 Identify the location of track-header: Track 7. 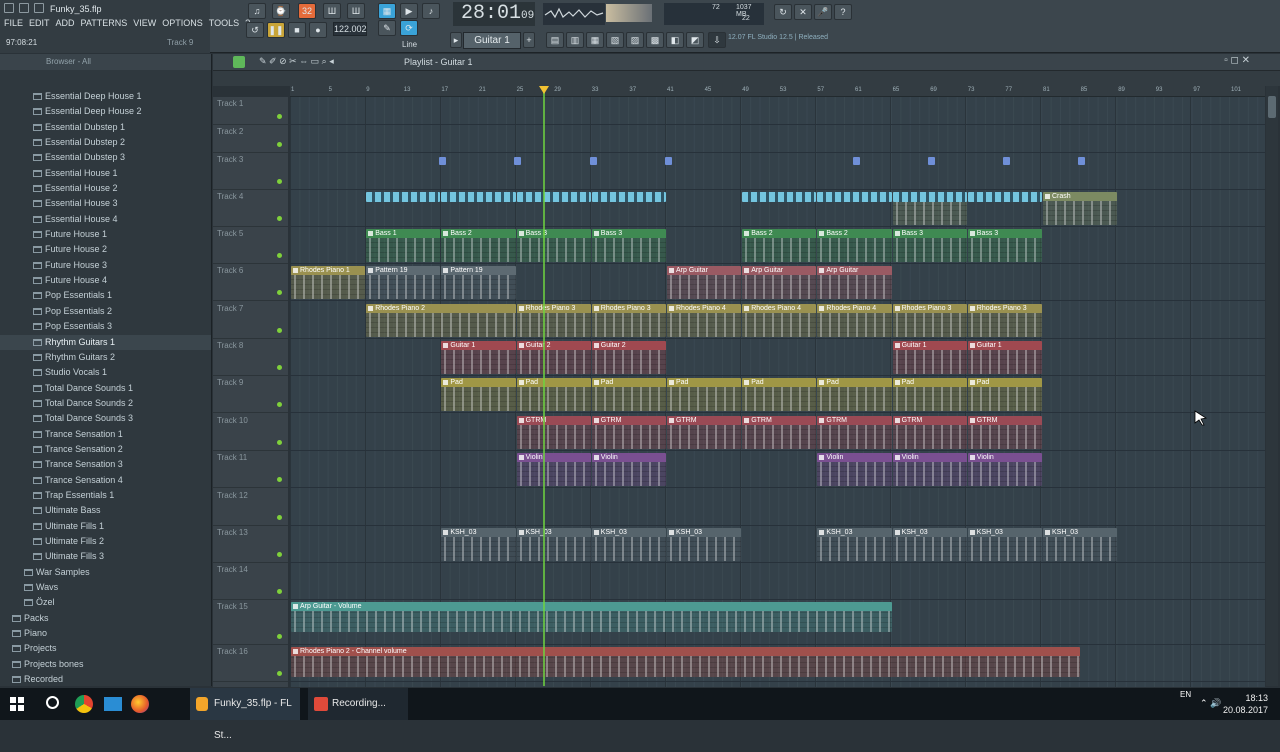
(250, 320).